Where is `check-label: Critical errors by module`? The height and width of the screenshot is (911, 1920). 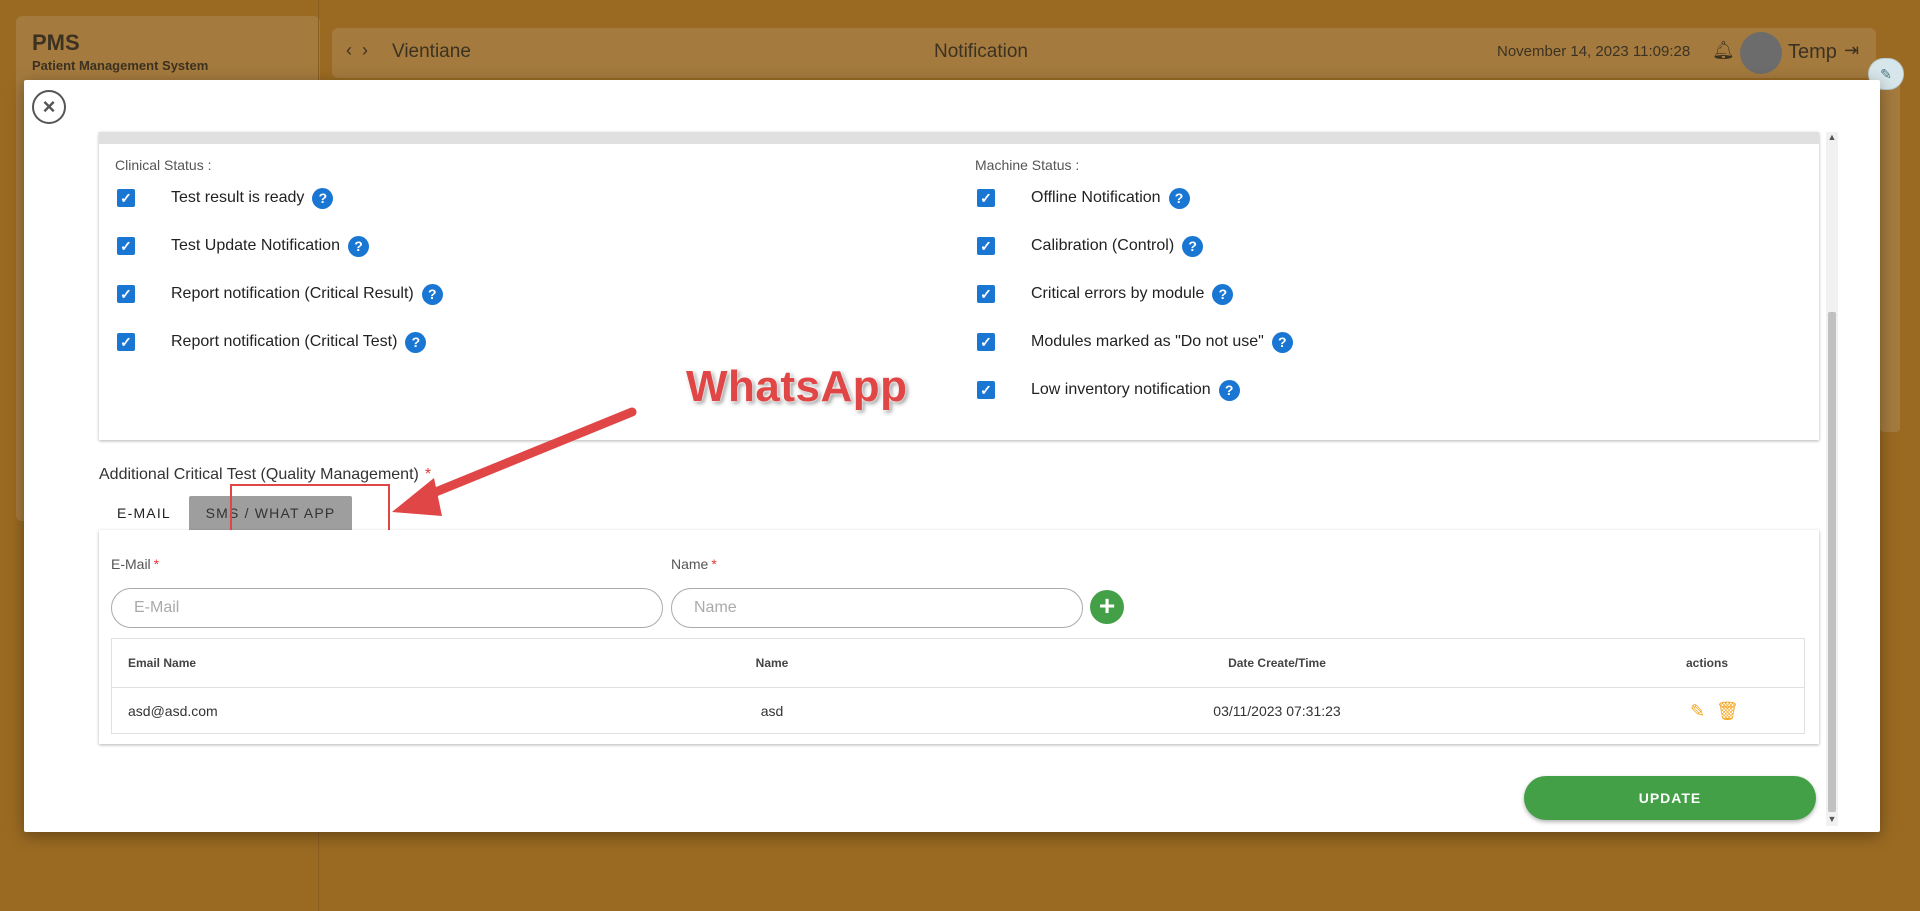 check-label: Critical errors by module is located at coordinates (1118, 293).